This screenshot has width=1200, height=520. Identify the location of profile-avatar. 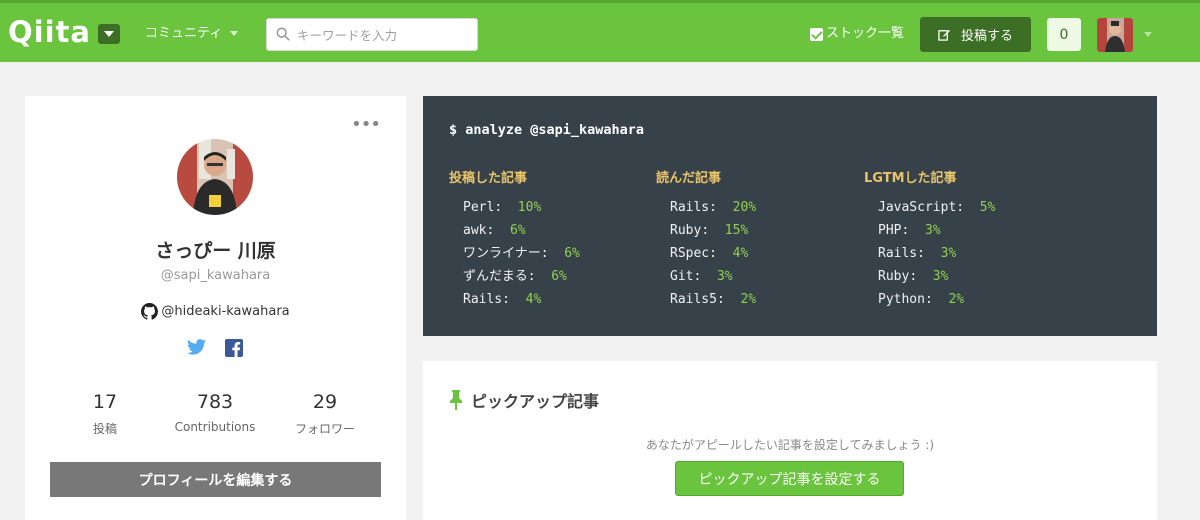
(215, 177).